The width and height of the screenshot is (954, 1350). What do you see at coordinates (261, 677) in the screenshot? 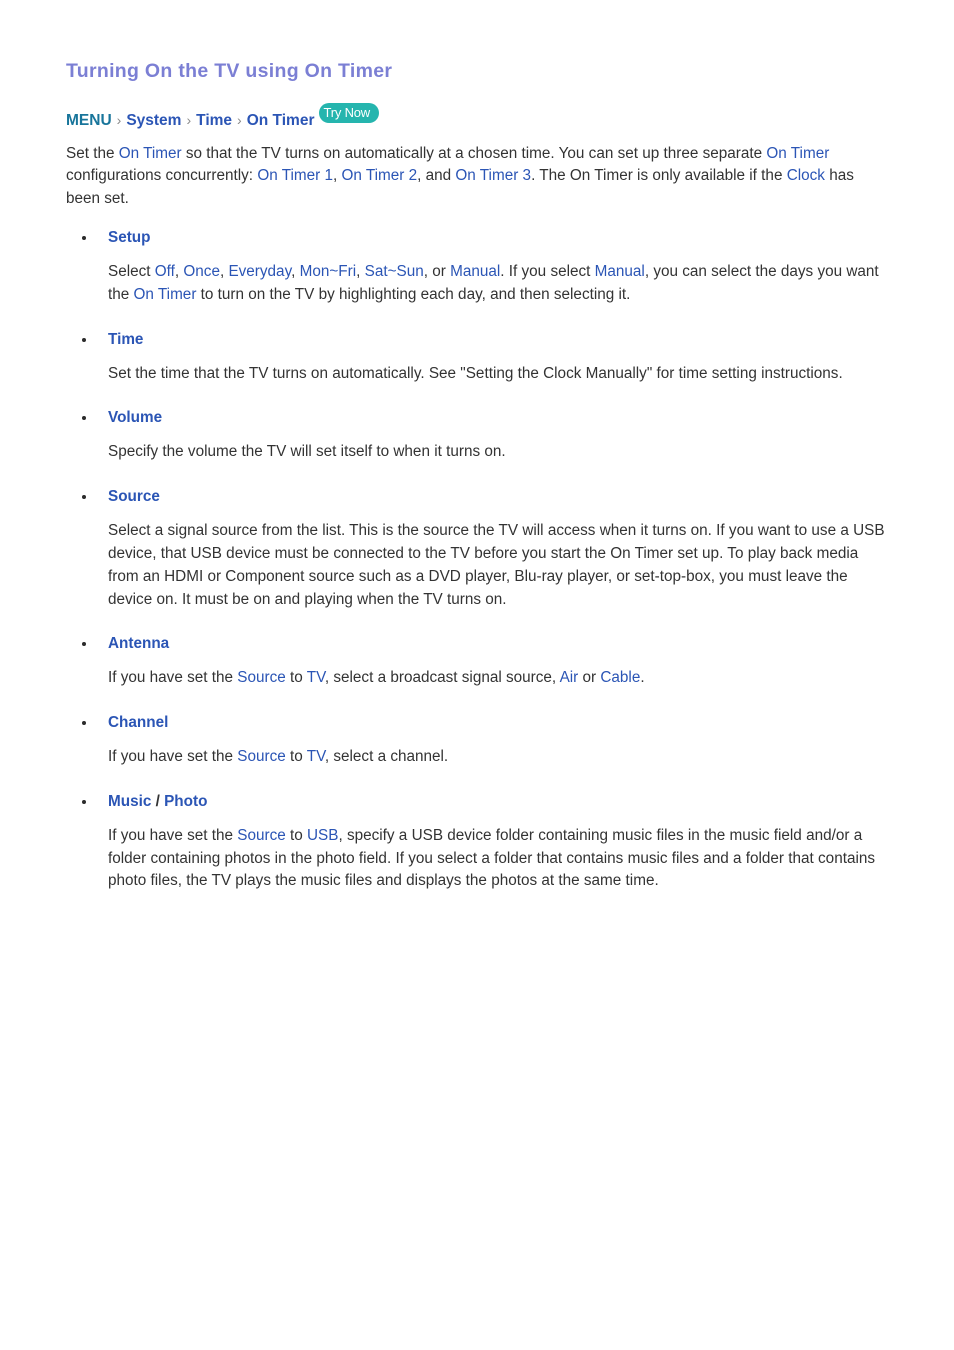
I see `link-source-antenna: Source` at bounding box center [261, 677].